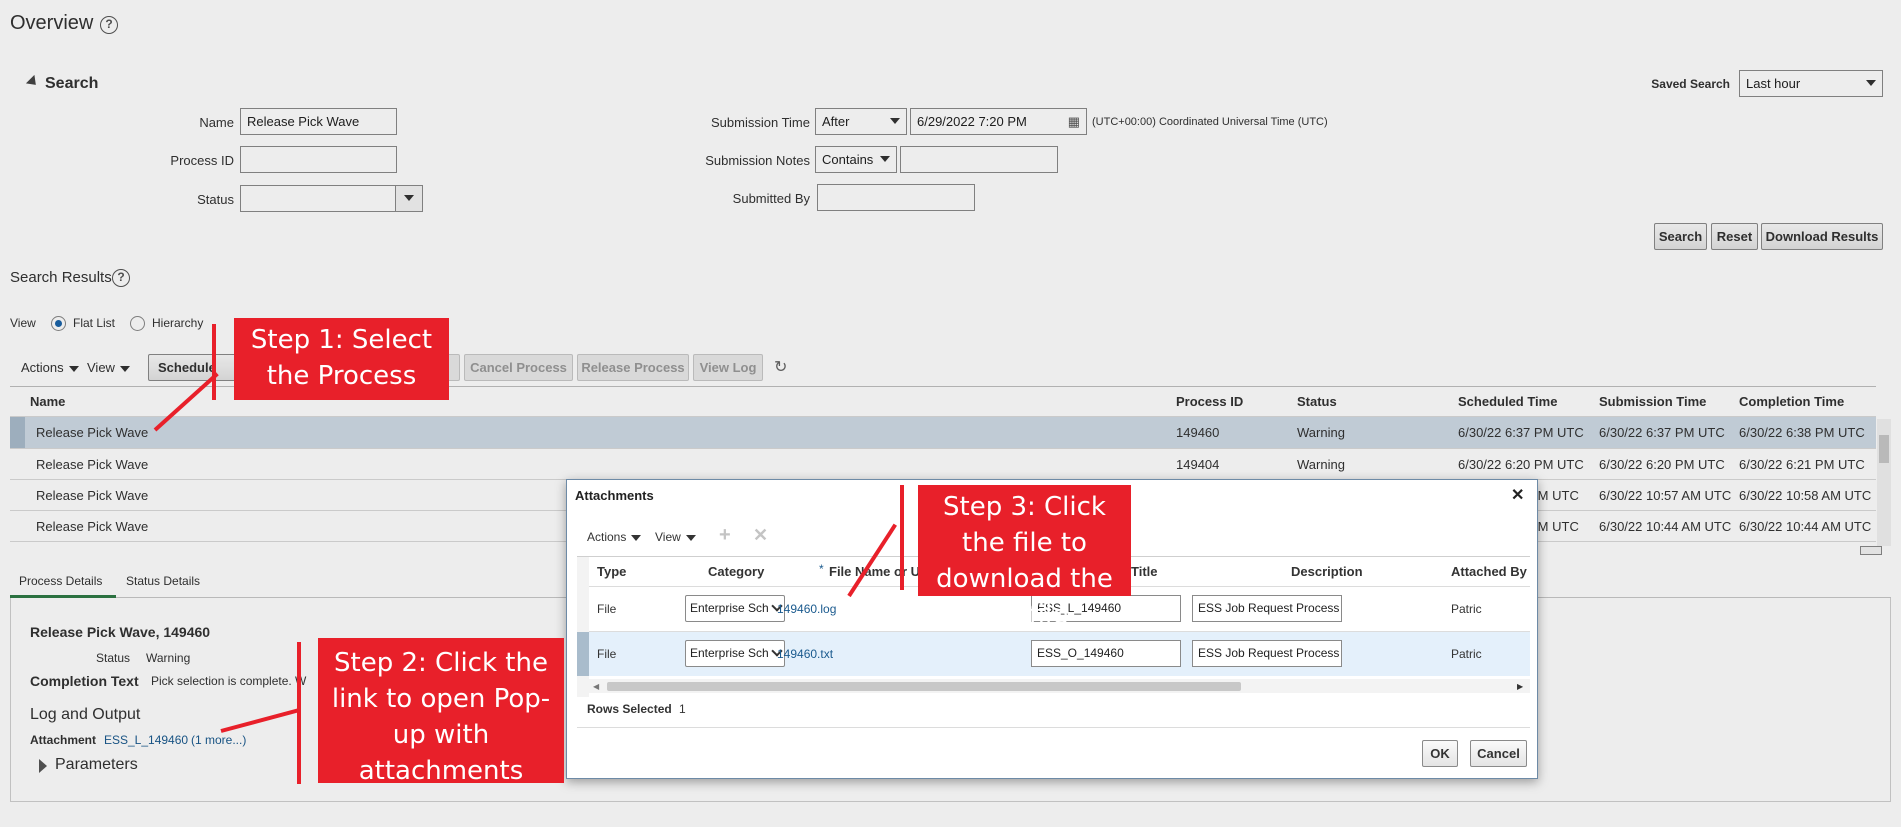  Describe the element at coordinates (1198, 432) in the screenshot. I see `row-process-id: 149460` at that location.